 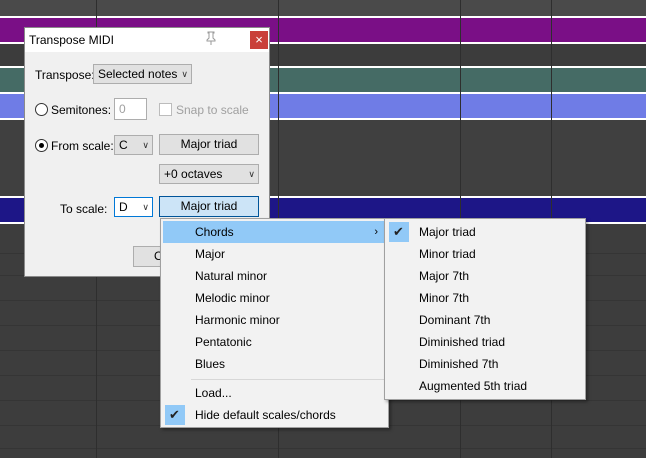 What do you see at coordinates (455, 320) in the screenshot?
I see `submenu-item-label: Dominant 7th` at bounding box center [455, 320].